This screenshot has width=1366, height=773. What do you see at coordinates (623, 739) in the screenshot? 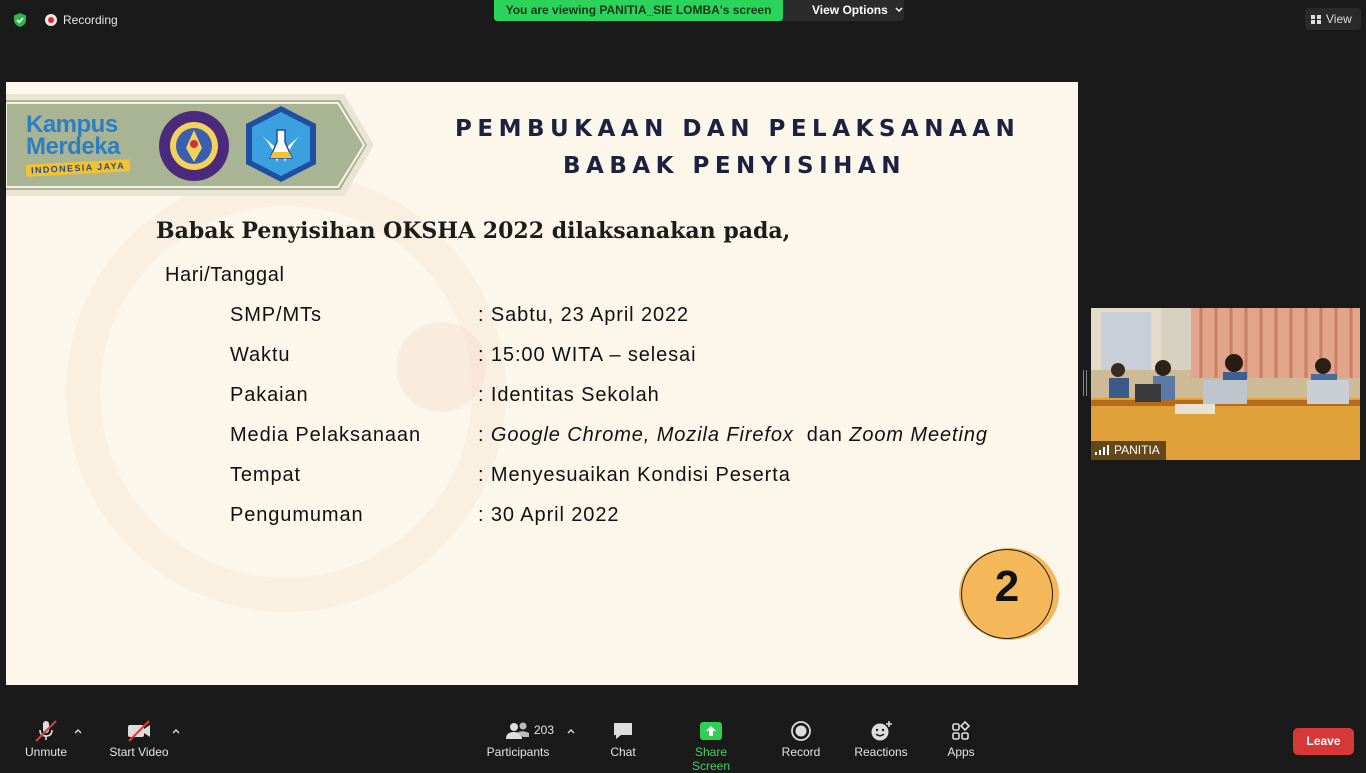
I see `chat-button: Chat` at bounding box center [623, 739].